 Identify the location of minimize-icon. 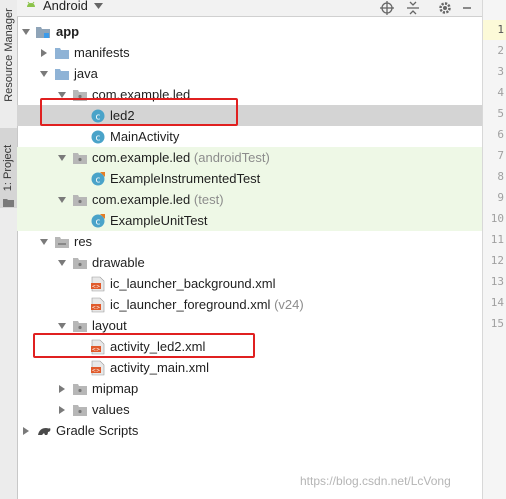
(467, 8).